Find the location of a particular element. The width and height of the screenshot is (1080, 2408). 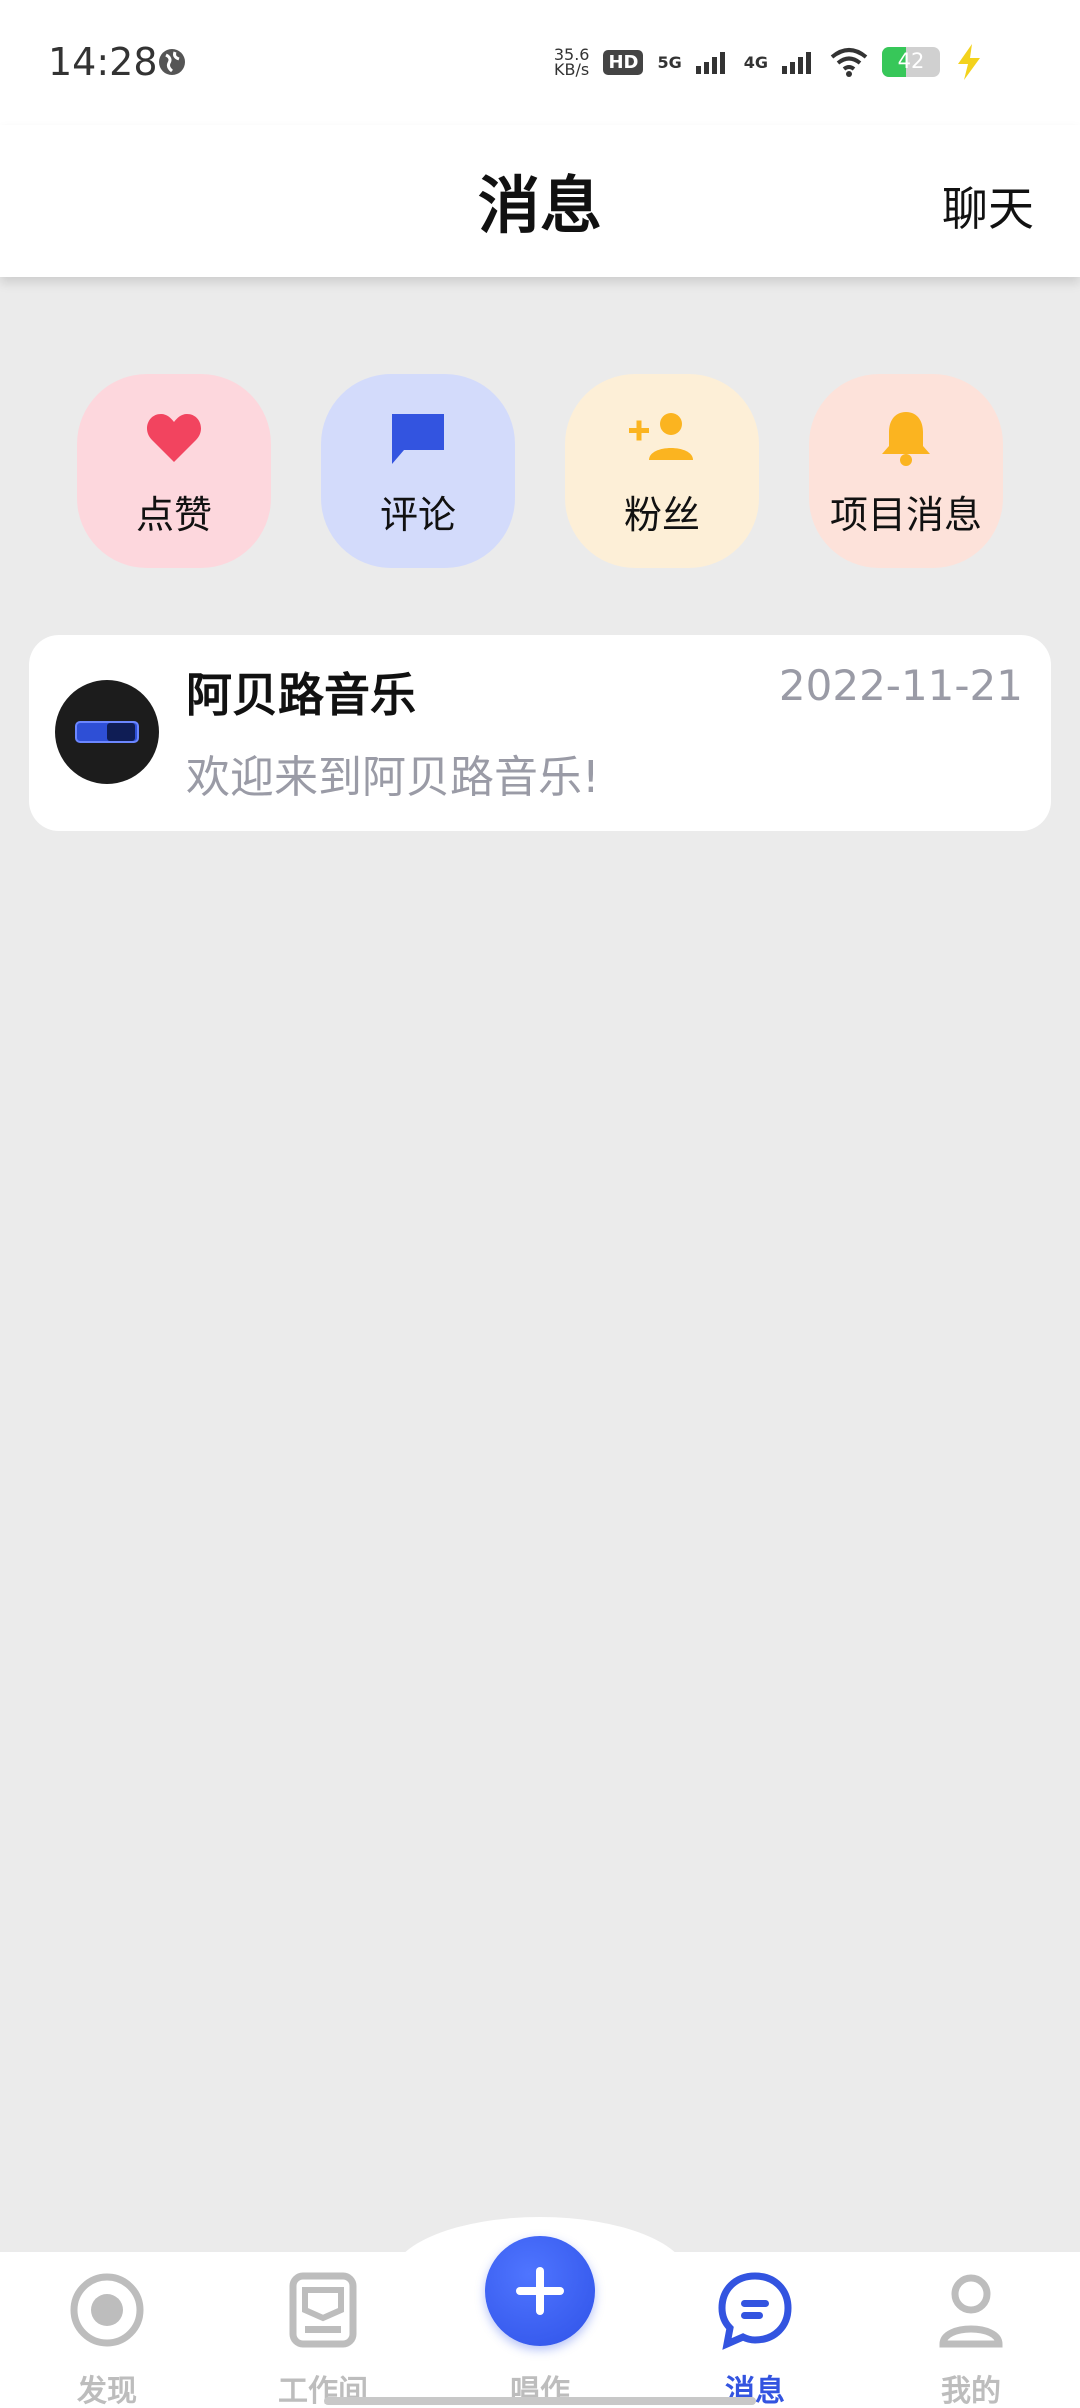

nav-create: 唱作 is located at coordinates (540, 2339).